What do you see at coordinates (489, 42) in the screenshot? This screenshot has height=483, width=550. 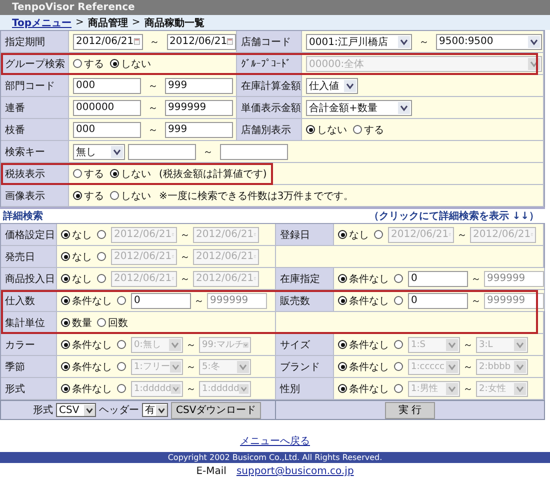 I see `dropdown: 9500:9500` at bounding box center [489, 42].